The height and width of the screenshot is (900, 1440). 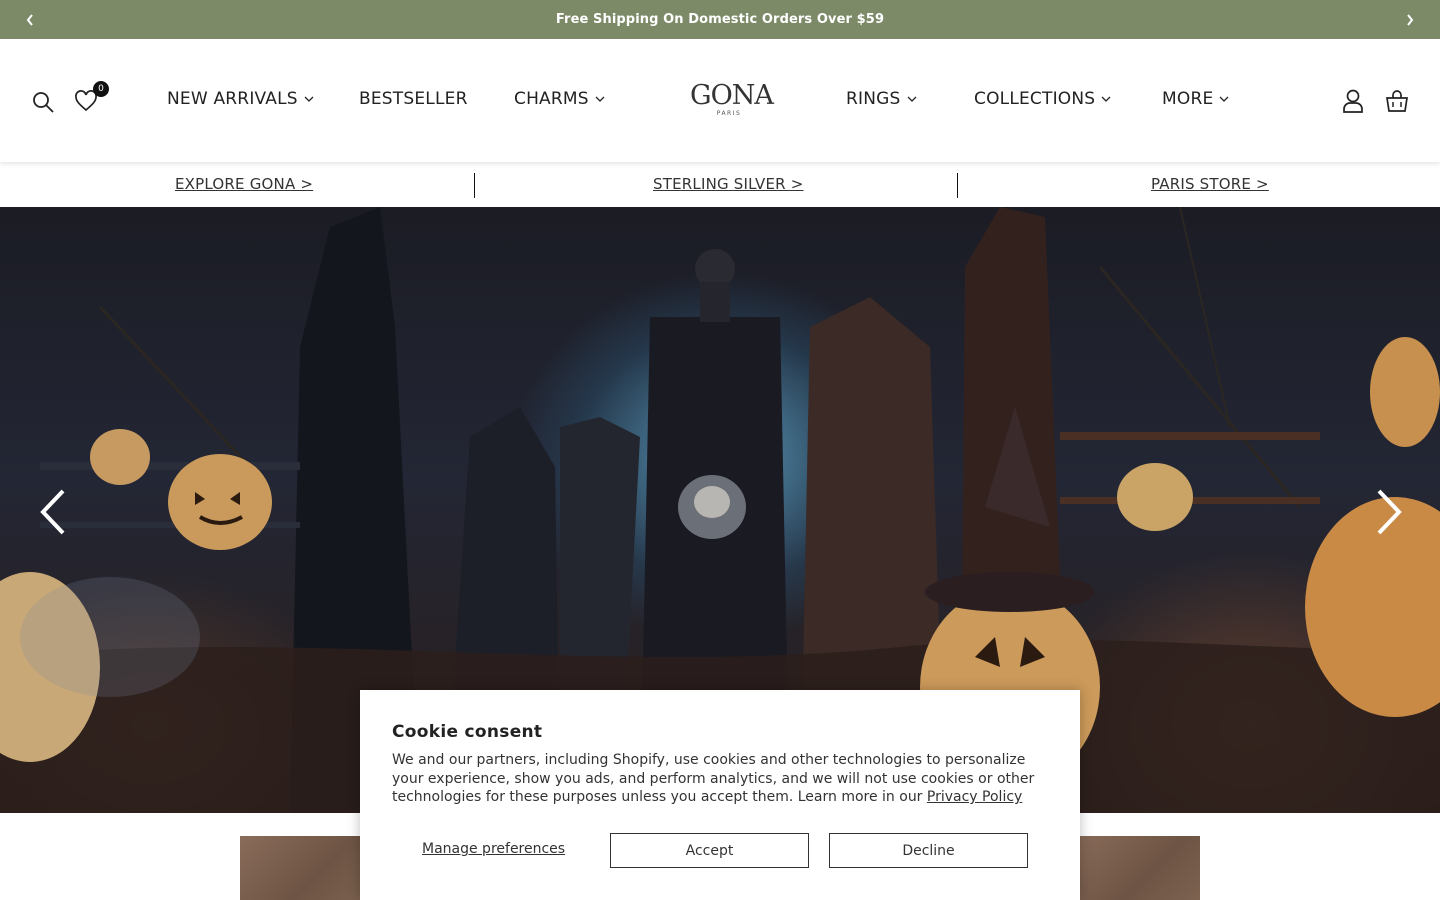 I want to click on site-logo: GONA PARIS, so click(x=732, y=100).